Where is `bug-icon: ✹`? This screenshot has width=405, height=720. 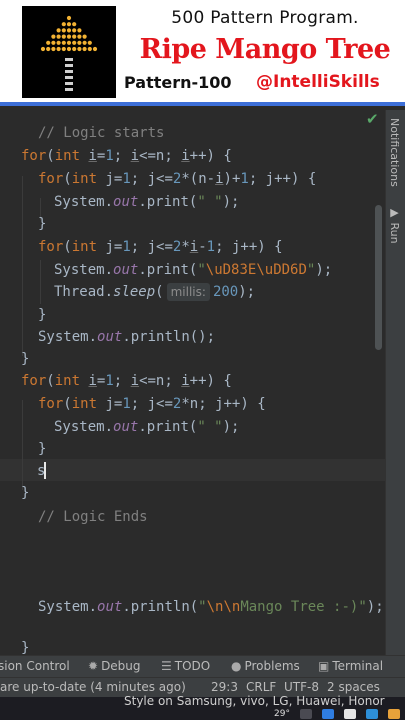 bug-icon: ✹ is located at coordinates (93, 666).